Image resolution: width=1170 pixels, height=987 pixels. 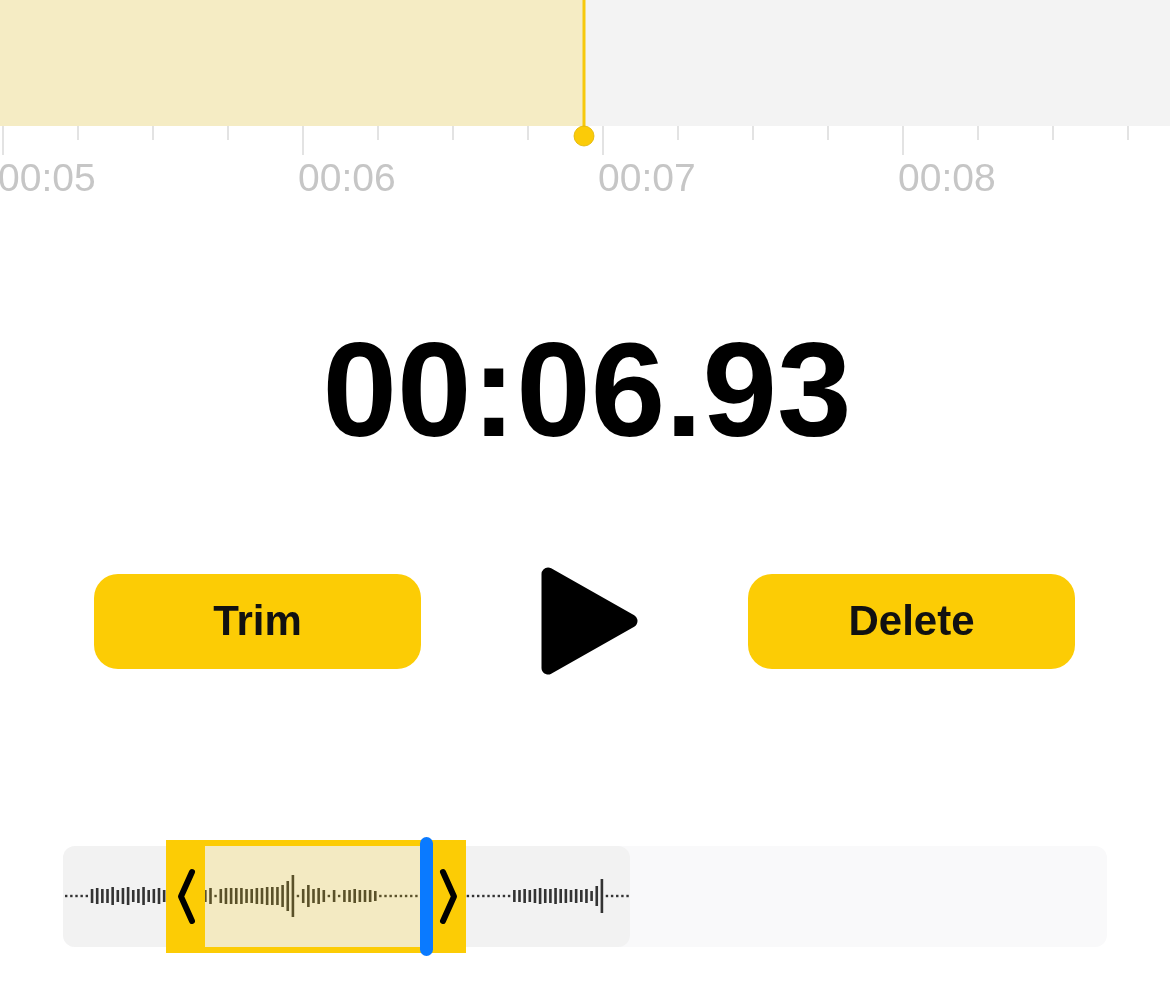 I want to click on play-icon, so click(x=589, y=621).